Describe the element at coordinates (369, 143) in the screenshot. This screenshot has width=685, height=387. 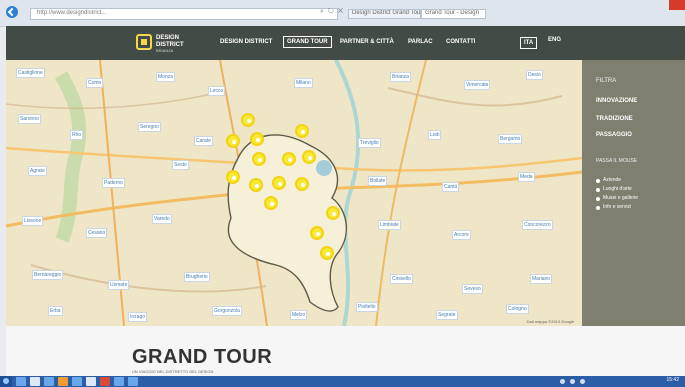
I see `map-label: Treviglio` at that location.